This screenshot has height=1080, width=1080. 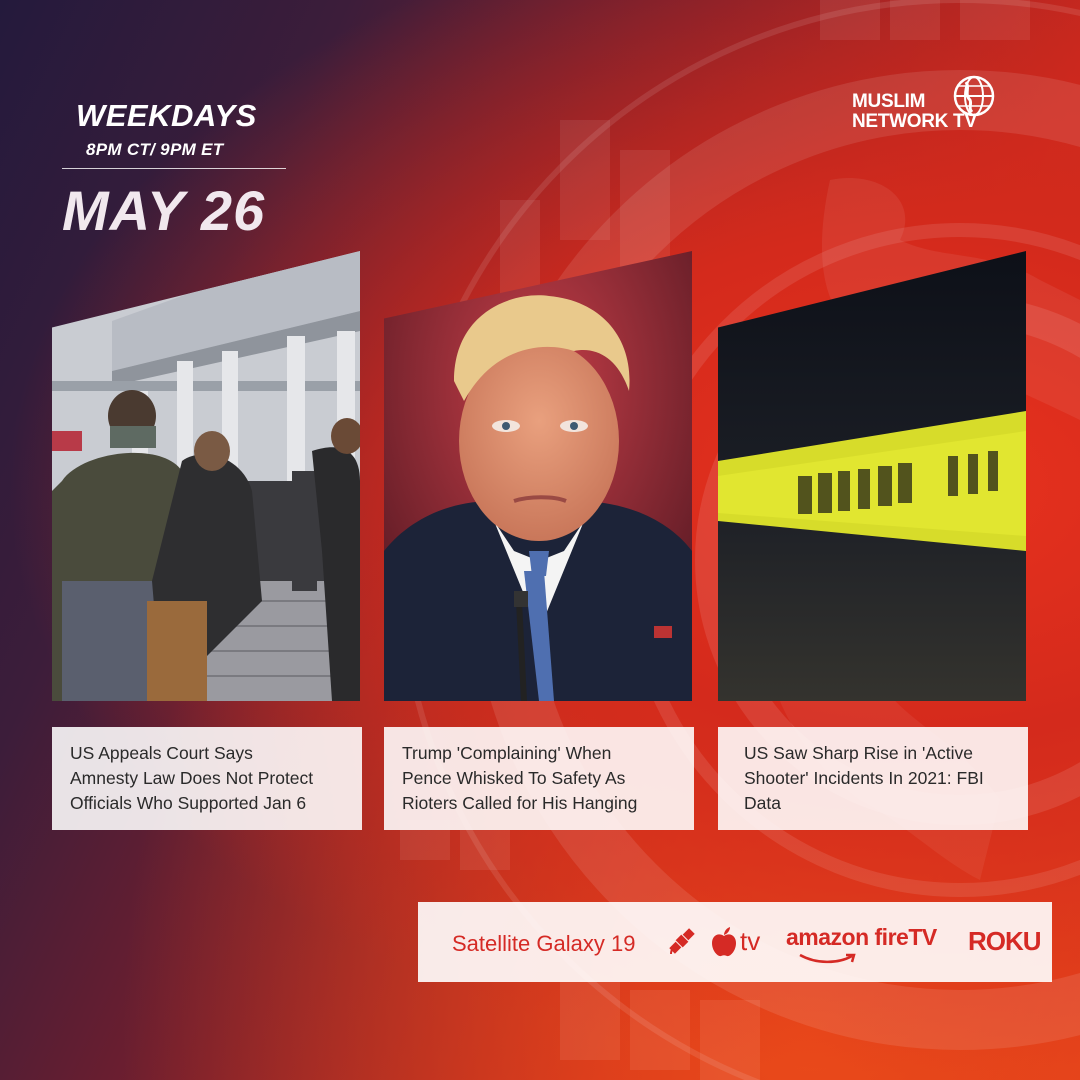 What do you see at coordinates (188, 803) in the screenshot?
I see `story-1-caption-line: Officials Who Supported Jan 6` at bounding box center [188, 803].